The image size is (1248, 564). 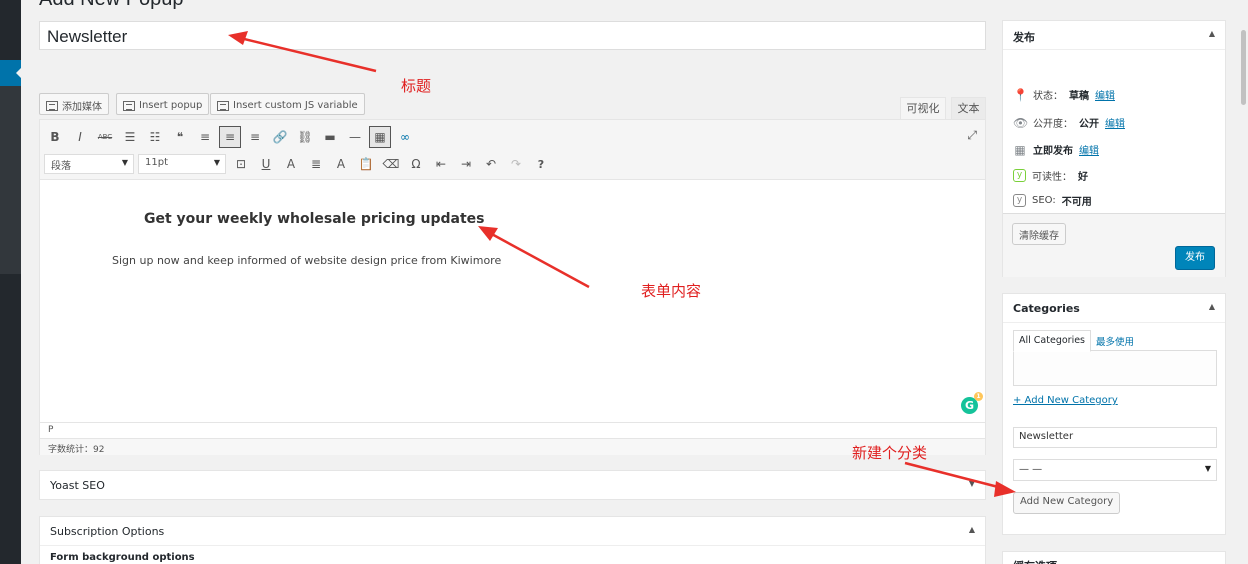 I want to click on popup-icon, so click(x=129, y=105).